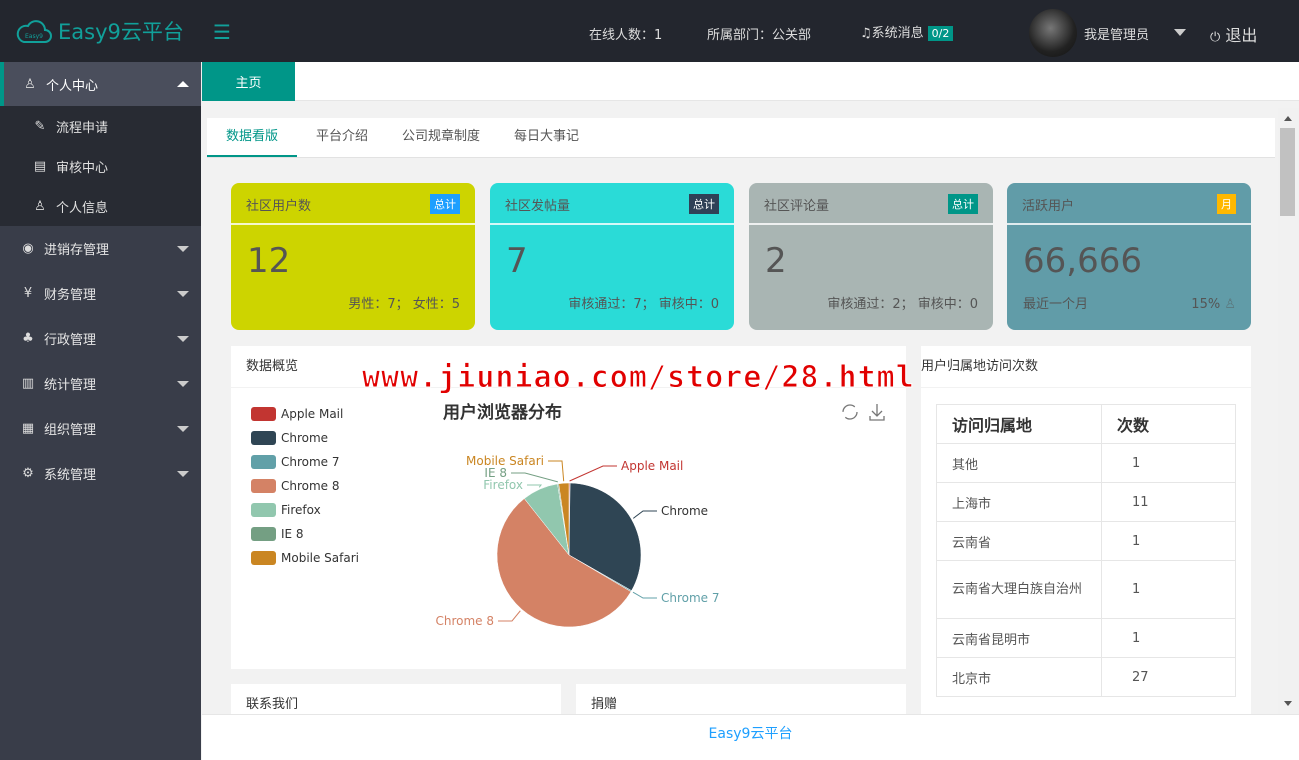 This screenshot has height=760, width=1299. What do you see at coordinates (907, 31) in the screenshot?
I see `system-messages: ♫系统消息 0/2` at bounding box center [907, 31].